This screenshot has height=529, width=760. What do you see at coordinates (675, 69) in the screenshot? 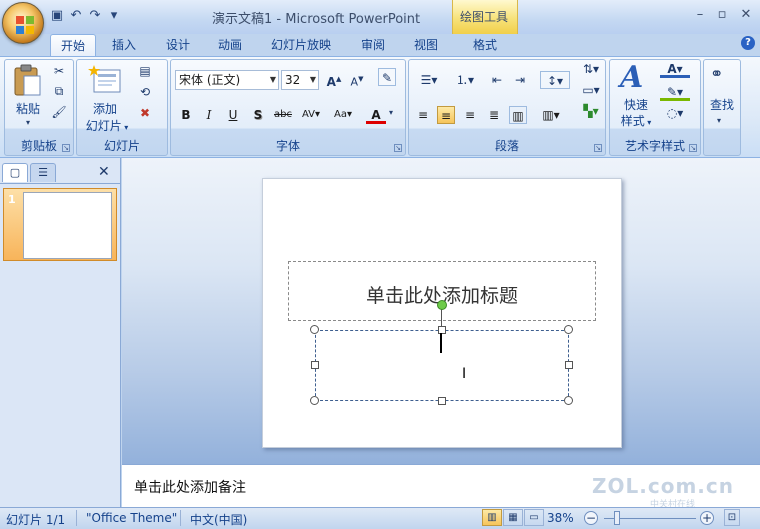
I see `text-fill-icon: A▾` at bounding box center [675, 69].